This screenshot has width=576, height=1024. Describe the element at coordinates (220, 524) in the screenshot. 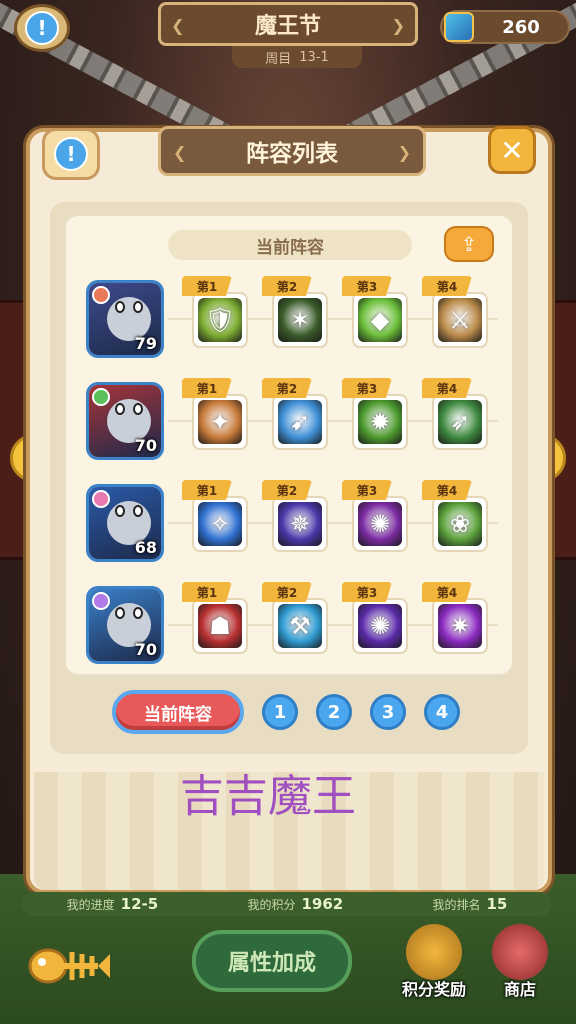

I see `skill-icon: ✧` at that location.